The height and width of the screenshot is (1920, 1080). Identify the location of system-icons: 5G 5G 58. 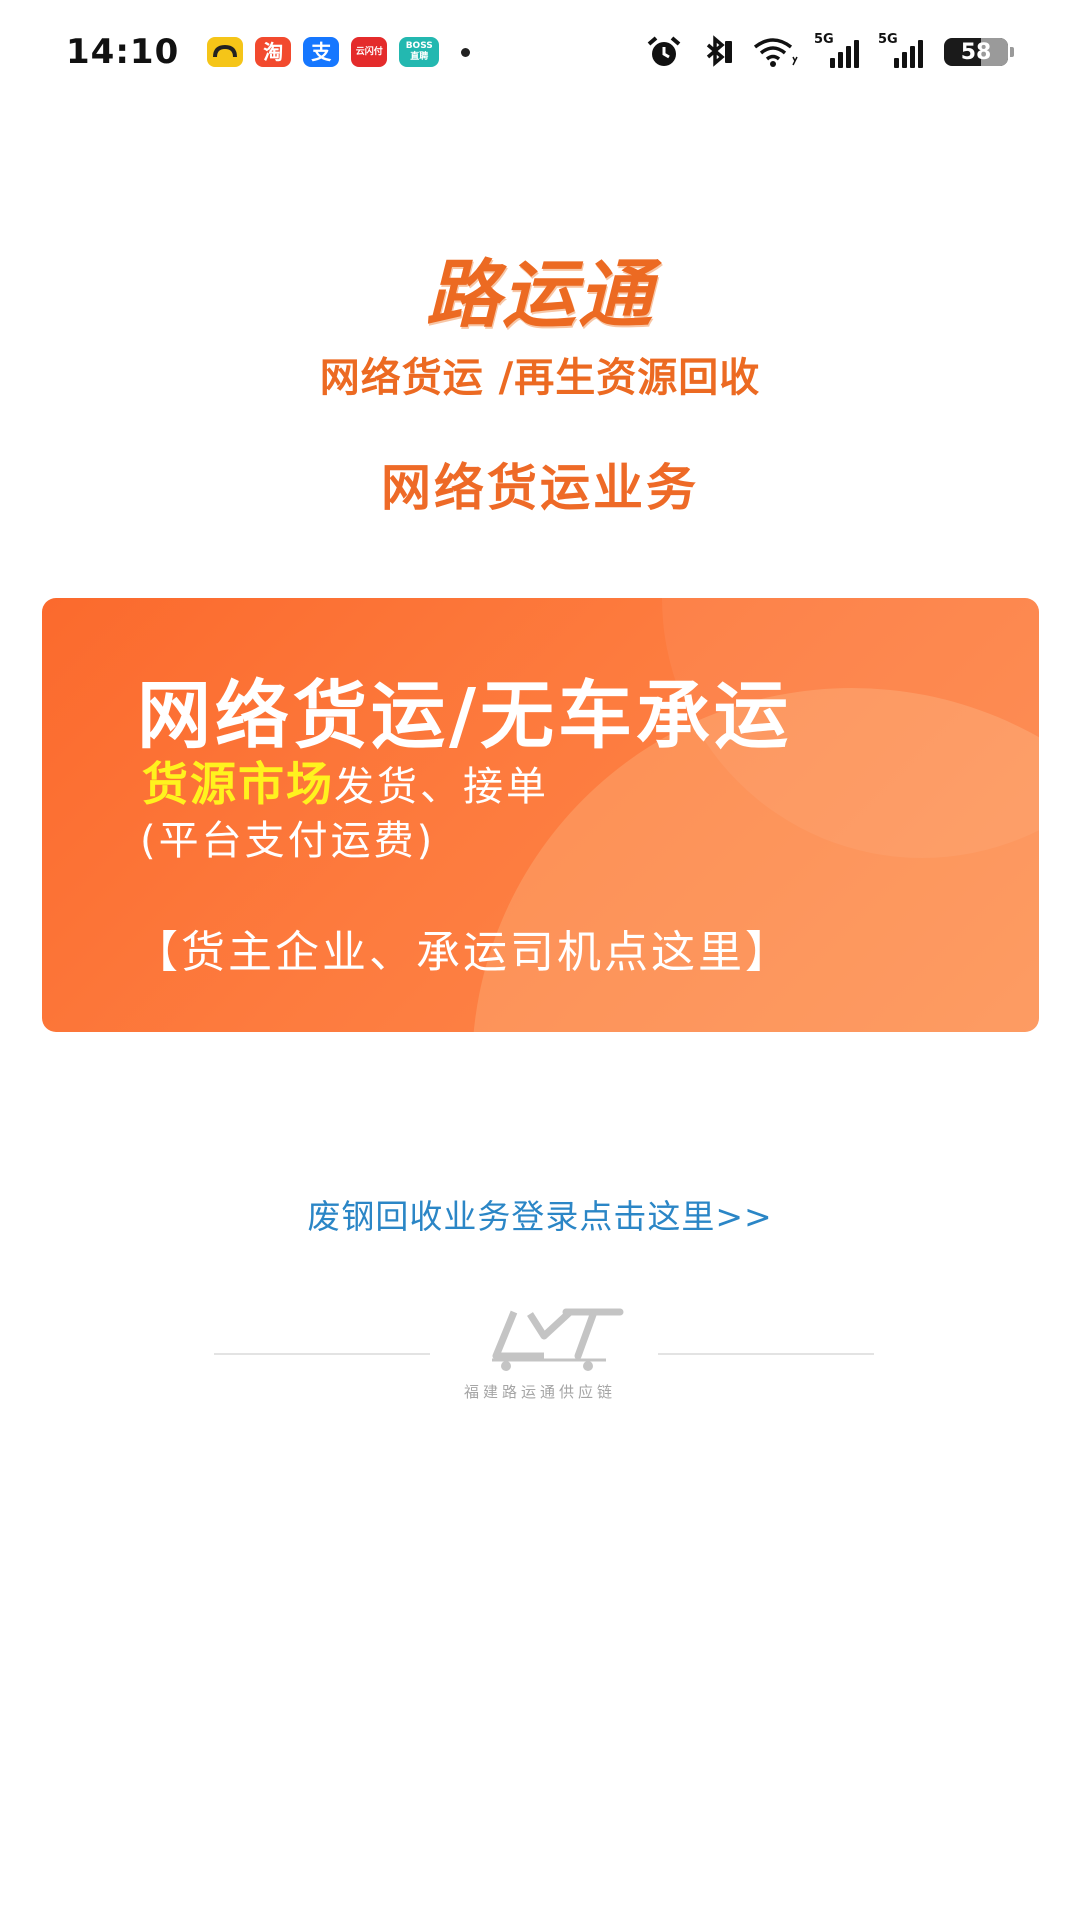
(830, 50).